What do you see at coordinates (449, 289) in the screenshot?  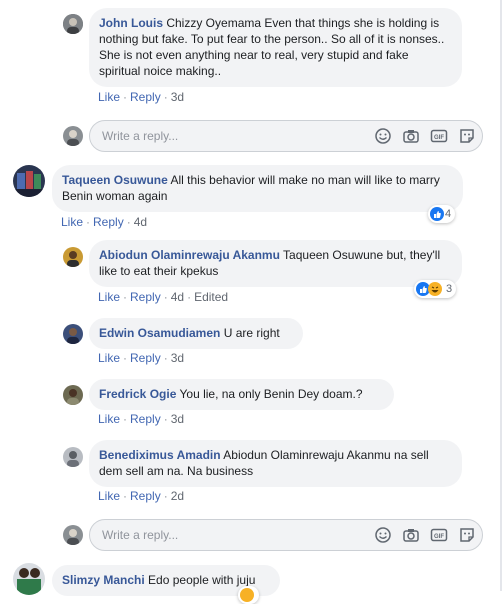 I see `reaction-count: 3` at bounding box center [449, 289].